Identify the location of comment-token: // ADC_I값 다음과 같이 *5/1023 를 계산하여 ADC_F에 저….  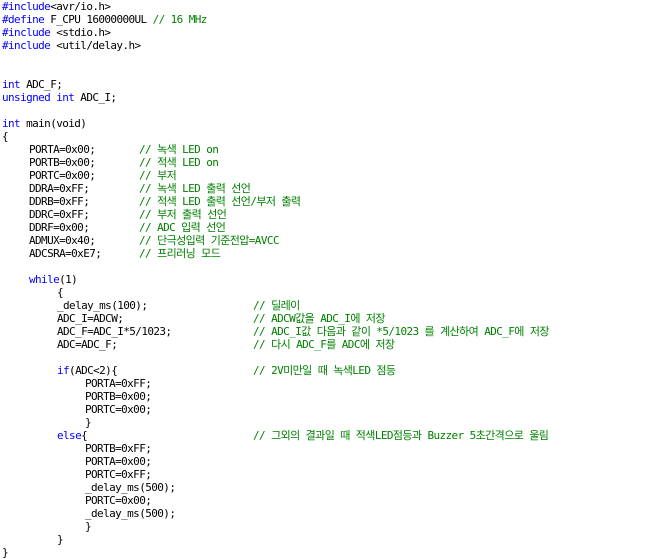
(401, 331).